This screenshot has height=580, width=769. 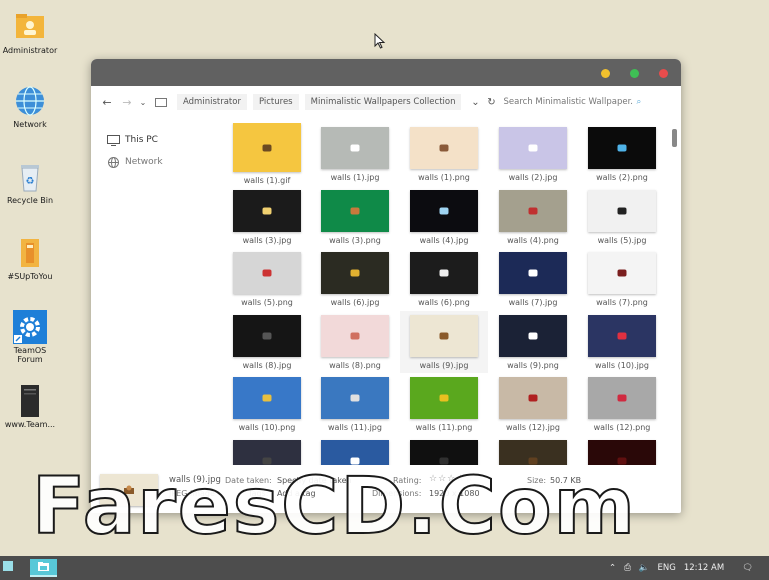 I want to click on desktop-icon-network: Network, so click(x=30, y=106).